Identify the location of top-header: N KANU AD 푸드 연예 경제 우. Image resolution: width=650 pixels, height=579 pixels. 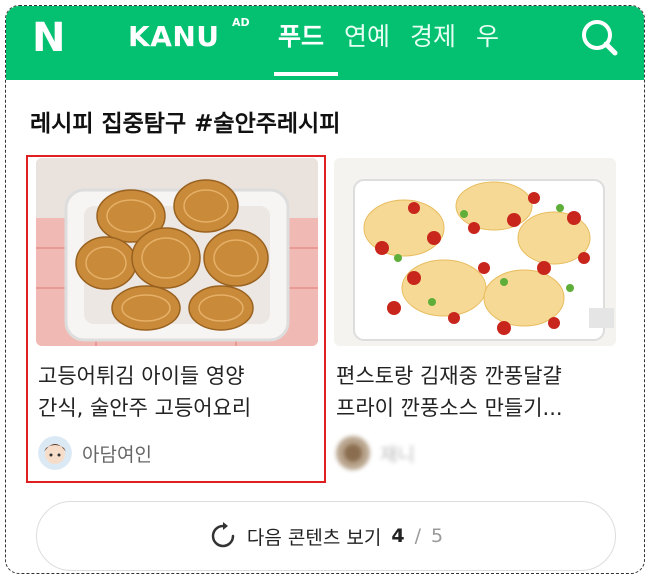
(325, 43).